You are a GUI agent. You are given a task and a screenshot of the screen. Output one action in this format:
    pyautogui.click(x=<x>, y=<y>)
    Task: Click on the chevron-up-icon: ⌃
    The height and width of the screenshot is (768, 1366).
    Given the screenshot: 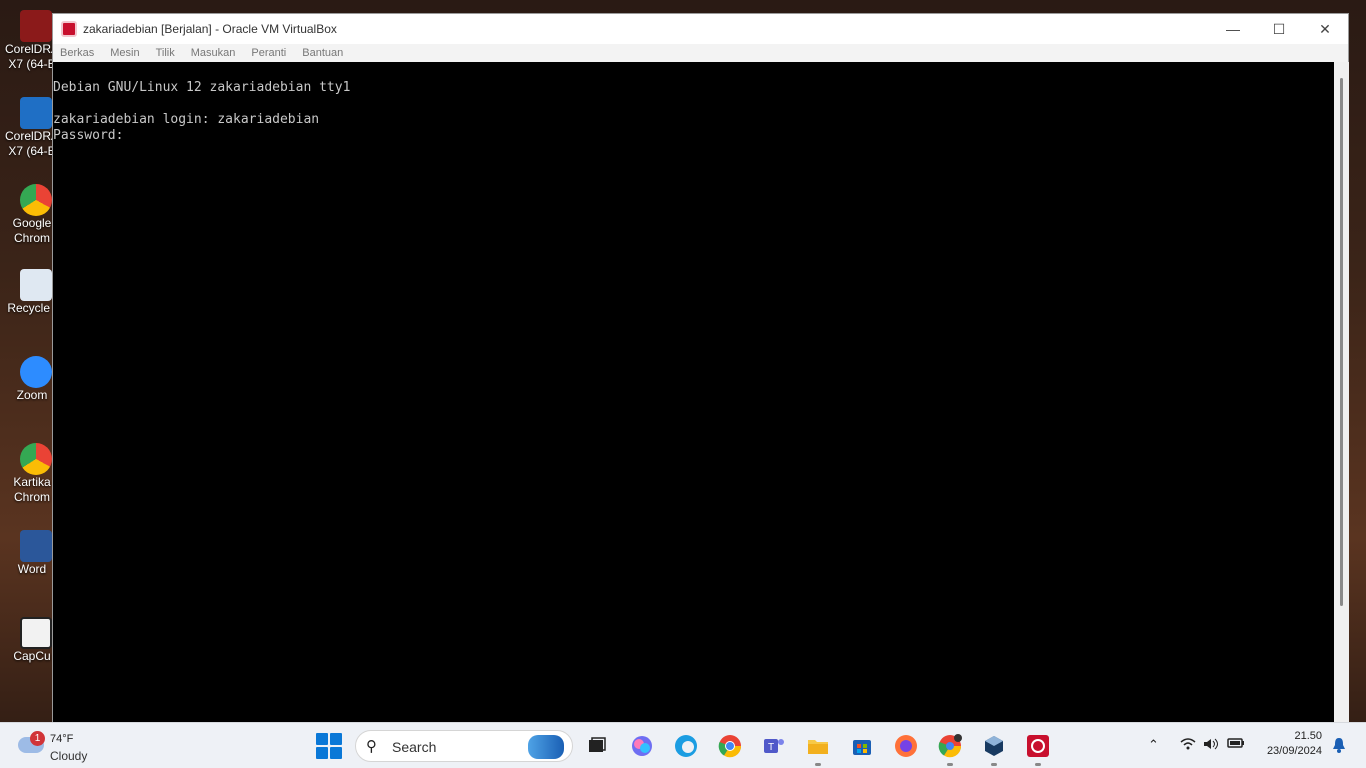 What is the action you would take?
    pyautogui.click(x=1153, y=745)
    